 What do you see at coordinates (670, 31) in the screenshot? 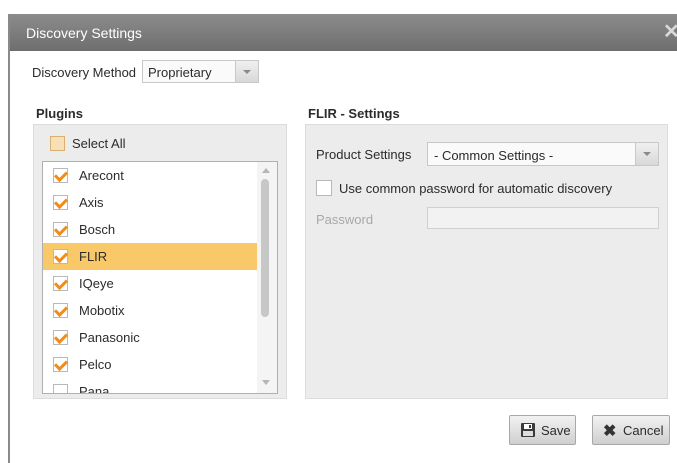
I see `close-icon: ✕` at bounding box center [670, 31].